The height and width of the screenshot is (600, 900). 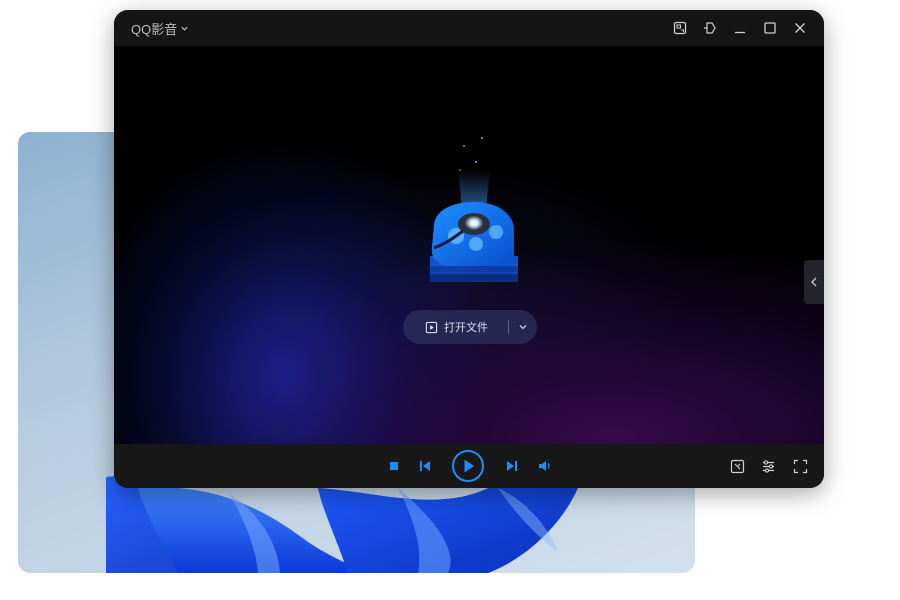 I want to click on stop-button, so click(x=394, y=466).